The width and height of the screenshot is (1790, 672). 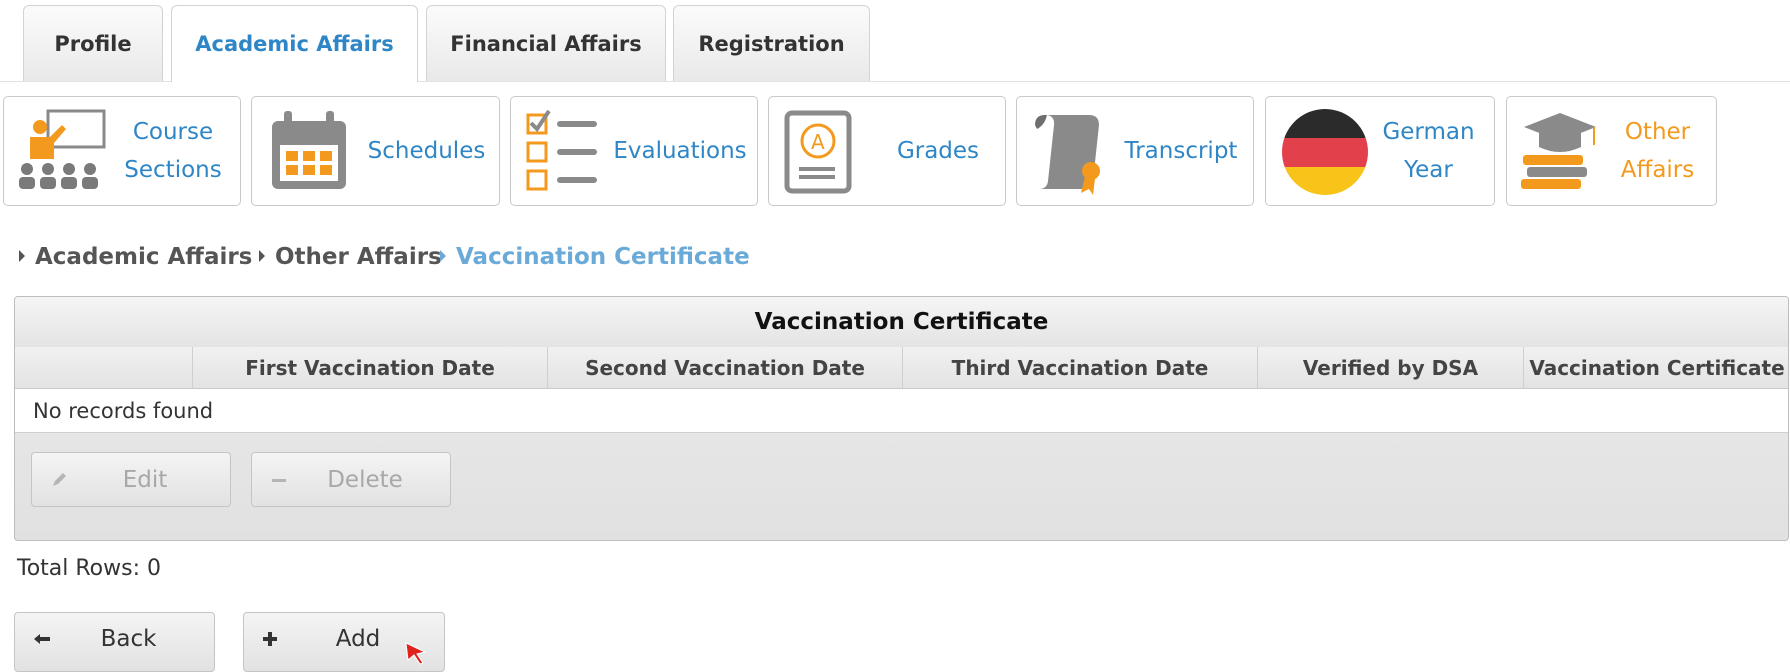 What do you see at coordinates (595, 257) in the screenshot?
I see `breadcrumb-vaccination-certificate: Vaccination Certificate` at bounding box center [595, 257].